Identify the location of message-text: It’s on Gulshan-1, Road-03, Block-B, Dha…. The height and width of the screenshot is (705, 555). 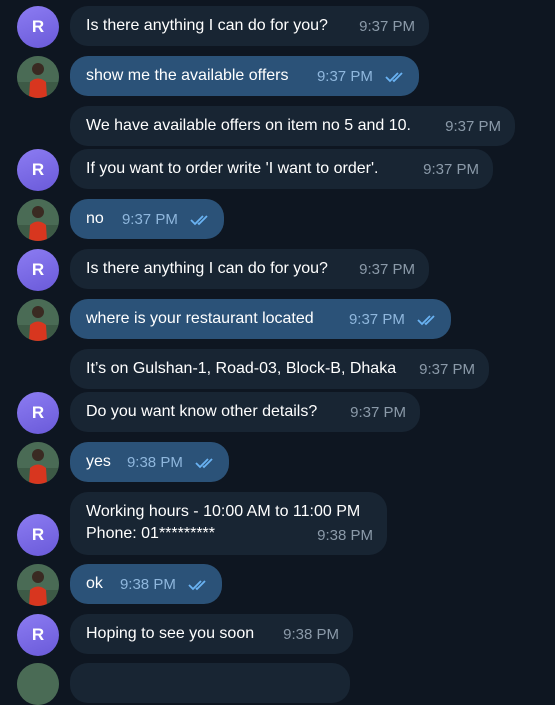
(241, 368).